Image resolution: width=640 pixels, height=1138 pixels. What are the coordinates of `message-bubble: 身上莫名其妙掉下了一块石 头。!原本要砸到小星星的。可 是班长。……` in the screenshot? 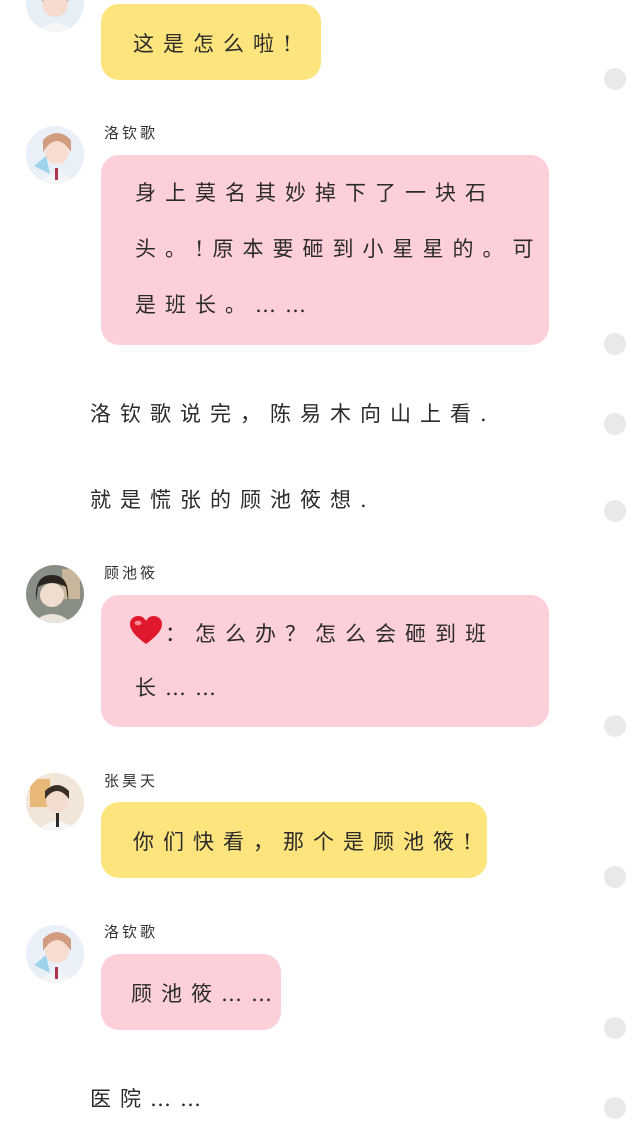 It's located at (325, 250).